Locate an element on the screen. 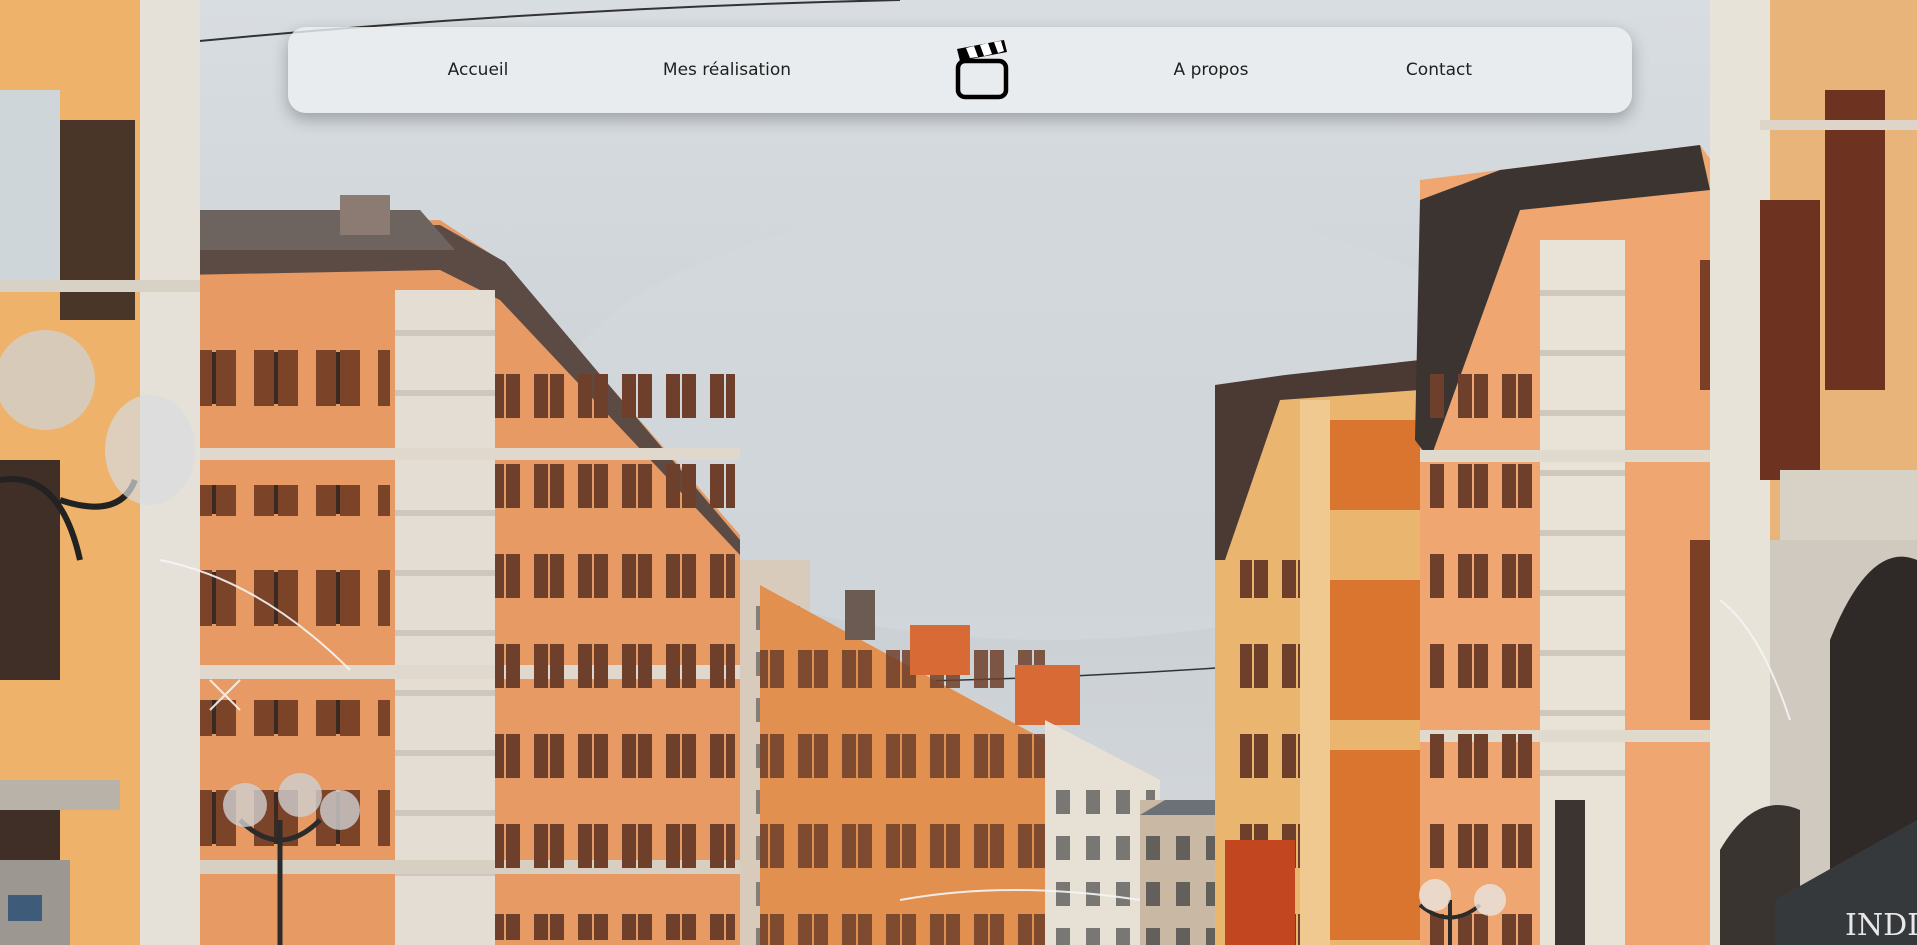 Image resolution: width=1917 pixels, height=945 pixels. shop-sign-text: INDIG is located at coordinates (1881, 925).